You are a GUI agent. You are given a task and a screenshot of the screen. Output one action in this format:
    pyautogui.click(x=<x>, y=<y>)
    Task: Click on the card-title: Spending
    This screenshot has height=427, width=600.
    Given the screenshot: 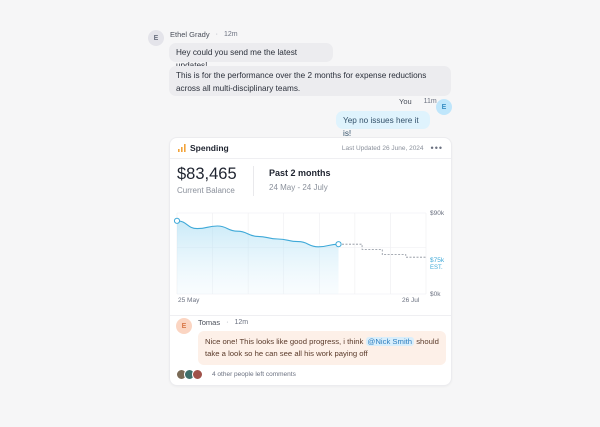 What is the action you would take?
    pyautogui.click(x=209, y=148)
    